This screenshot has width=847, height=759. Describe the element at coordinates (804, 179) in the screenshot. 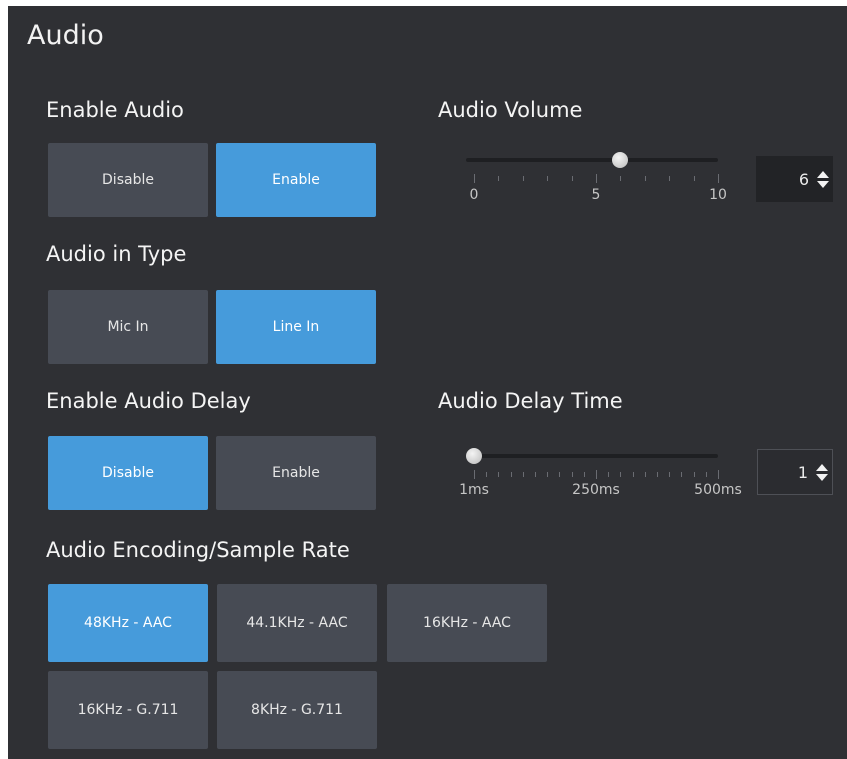

I see `audio-volume-value: 6` at that location.